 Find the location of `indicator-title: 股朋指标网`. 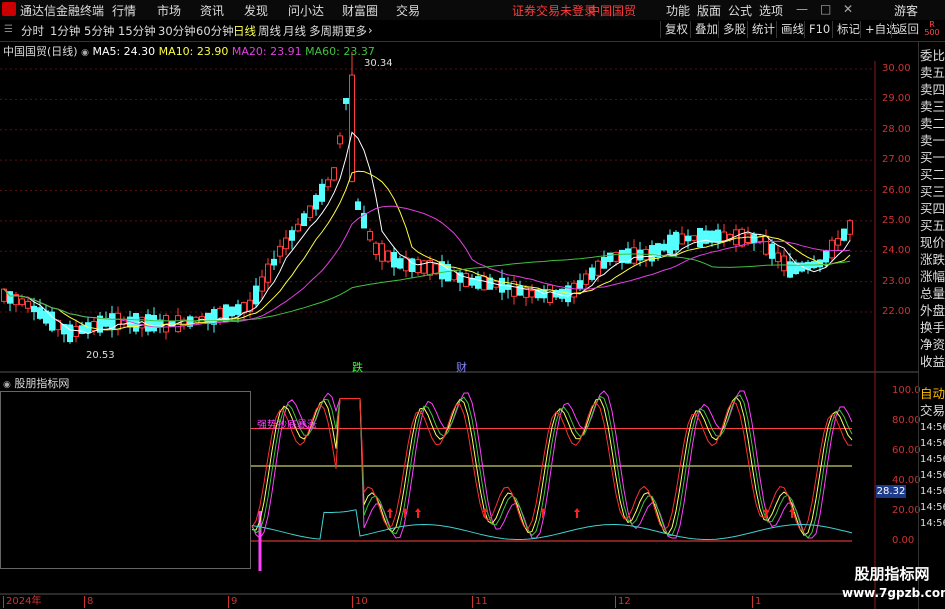

indicator-title: 股朋指标网 is located at coordinates (41, 383).